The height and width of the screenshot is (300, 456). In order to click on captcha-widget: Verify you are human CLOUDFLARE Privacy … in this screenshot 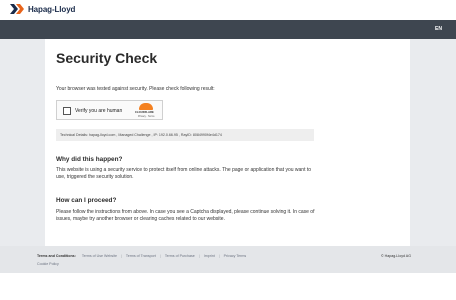, I will do `click(109, 110)`.